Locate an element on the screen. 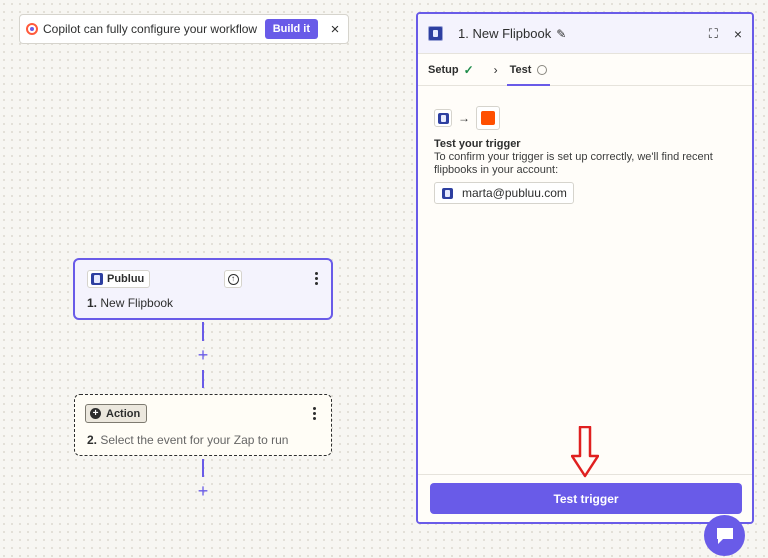 Image resolution: width=768 pixels, height=558 pixels. target-app-icon is located at coordinates (488, 118).